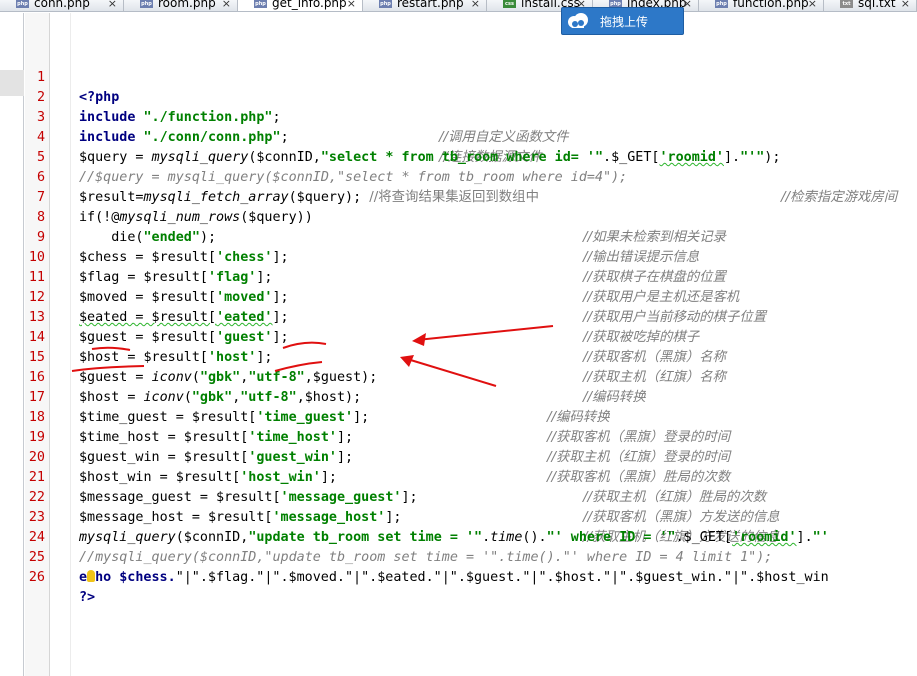  Describe the element at coordinates (471, 306) in the screenshot. I see `code-line-12: 12 $eated = $result['eated']; //获取被吃掉的棋子` at that location.